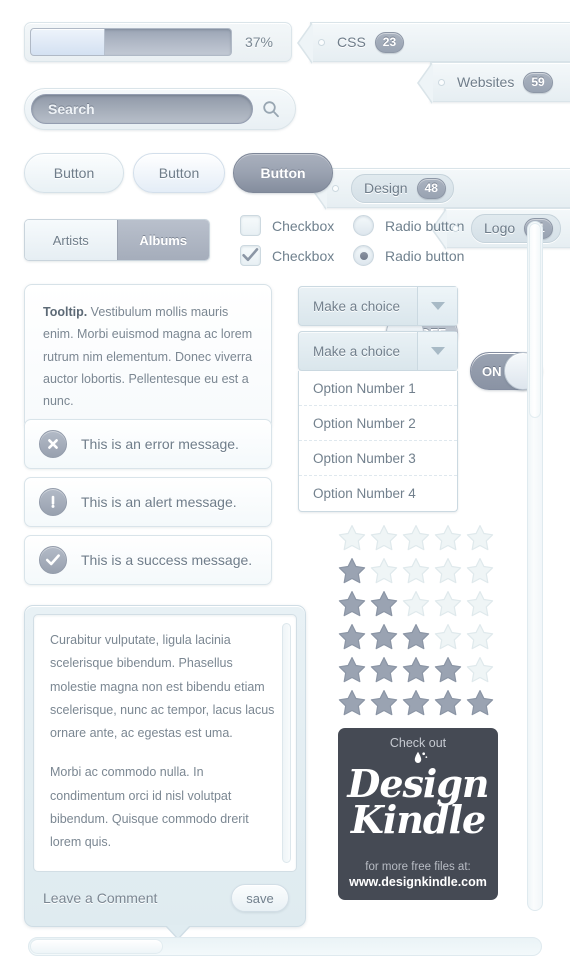 This screenshot has height=980, width=570. I want to click on tag-label: CSS, so click(351, 42).